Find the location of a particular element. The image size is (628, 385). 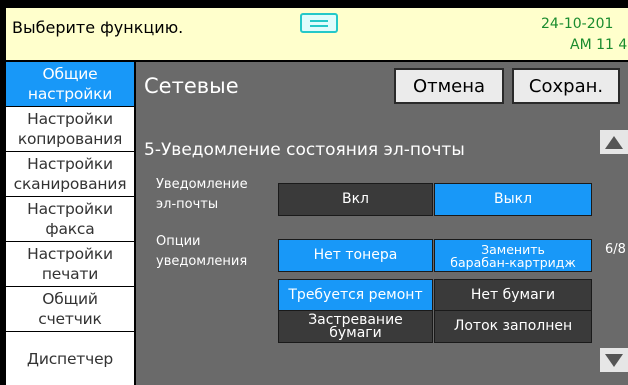

notification-options-label: Опции уведомления is located at coordinates (202, 251).